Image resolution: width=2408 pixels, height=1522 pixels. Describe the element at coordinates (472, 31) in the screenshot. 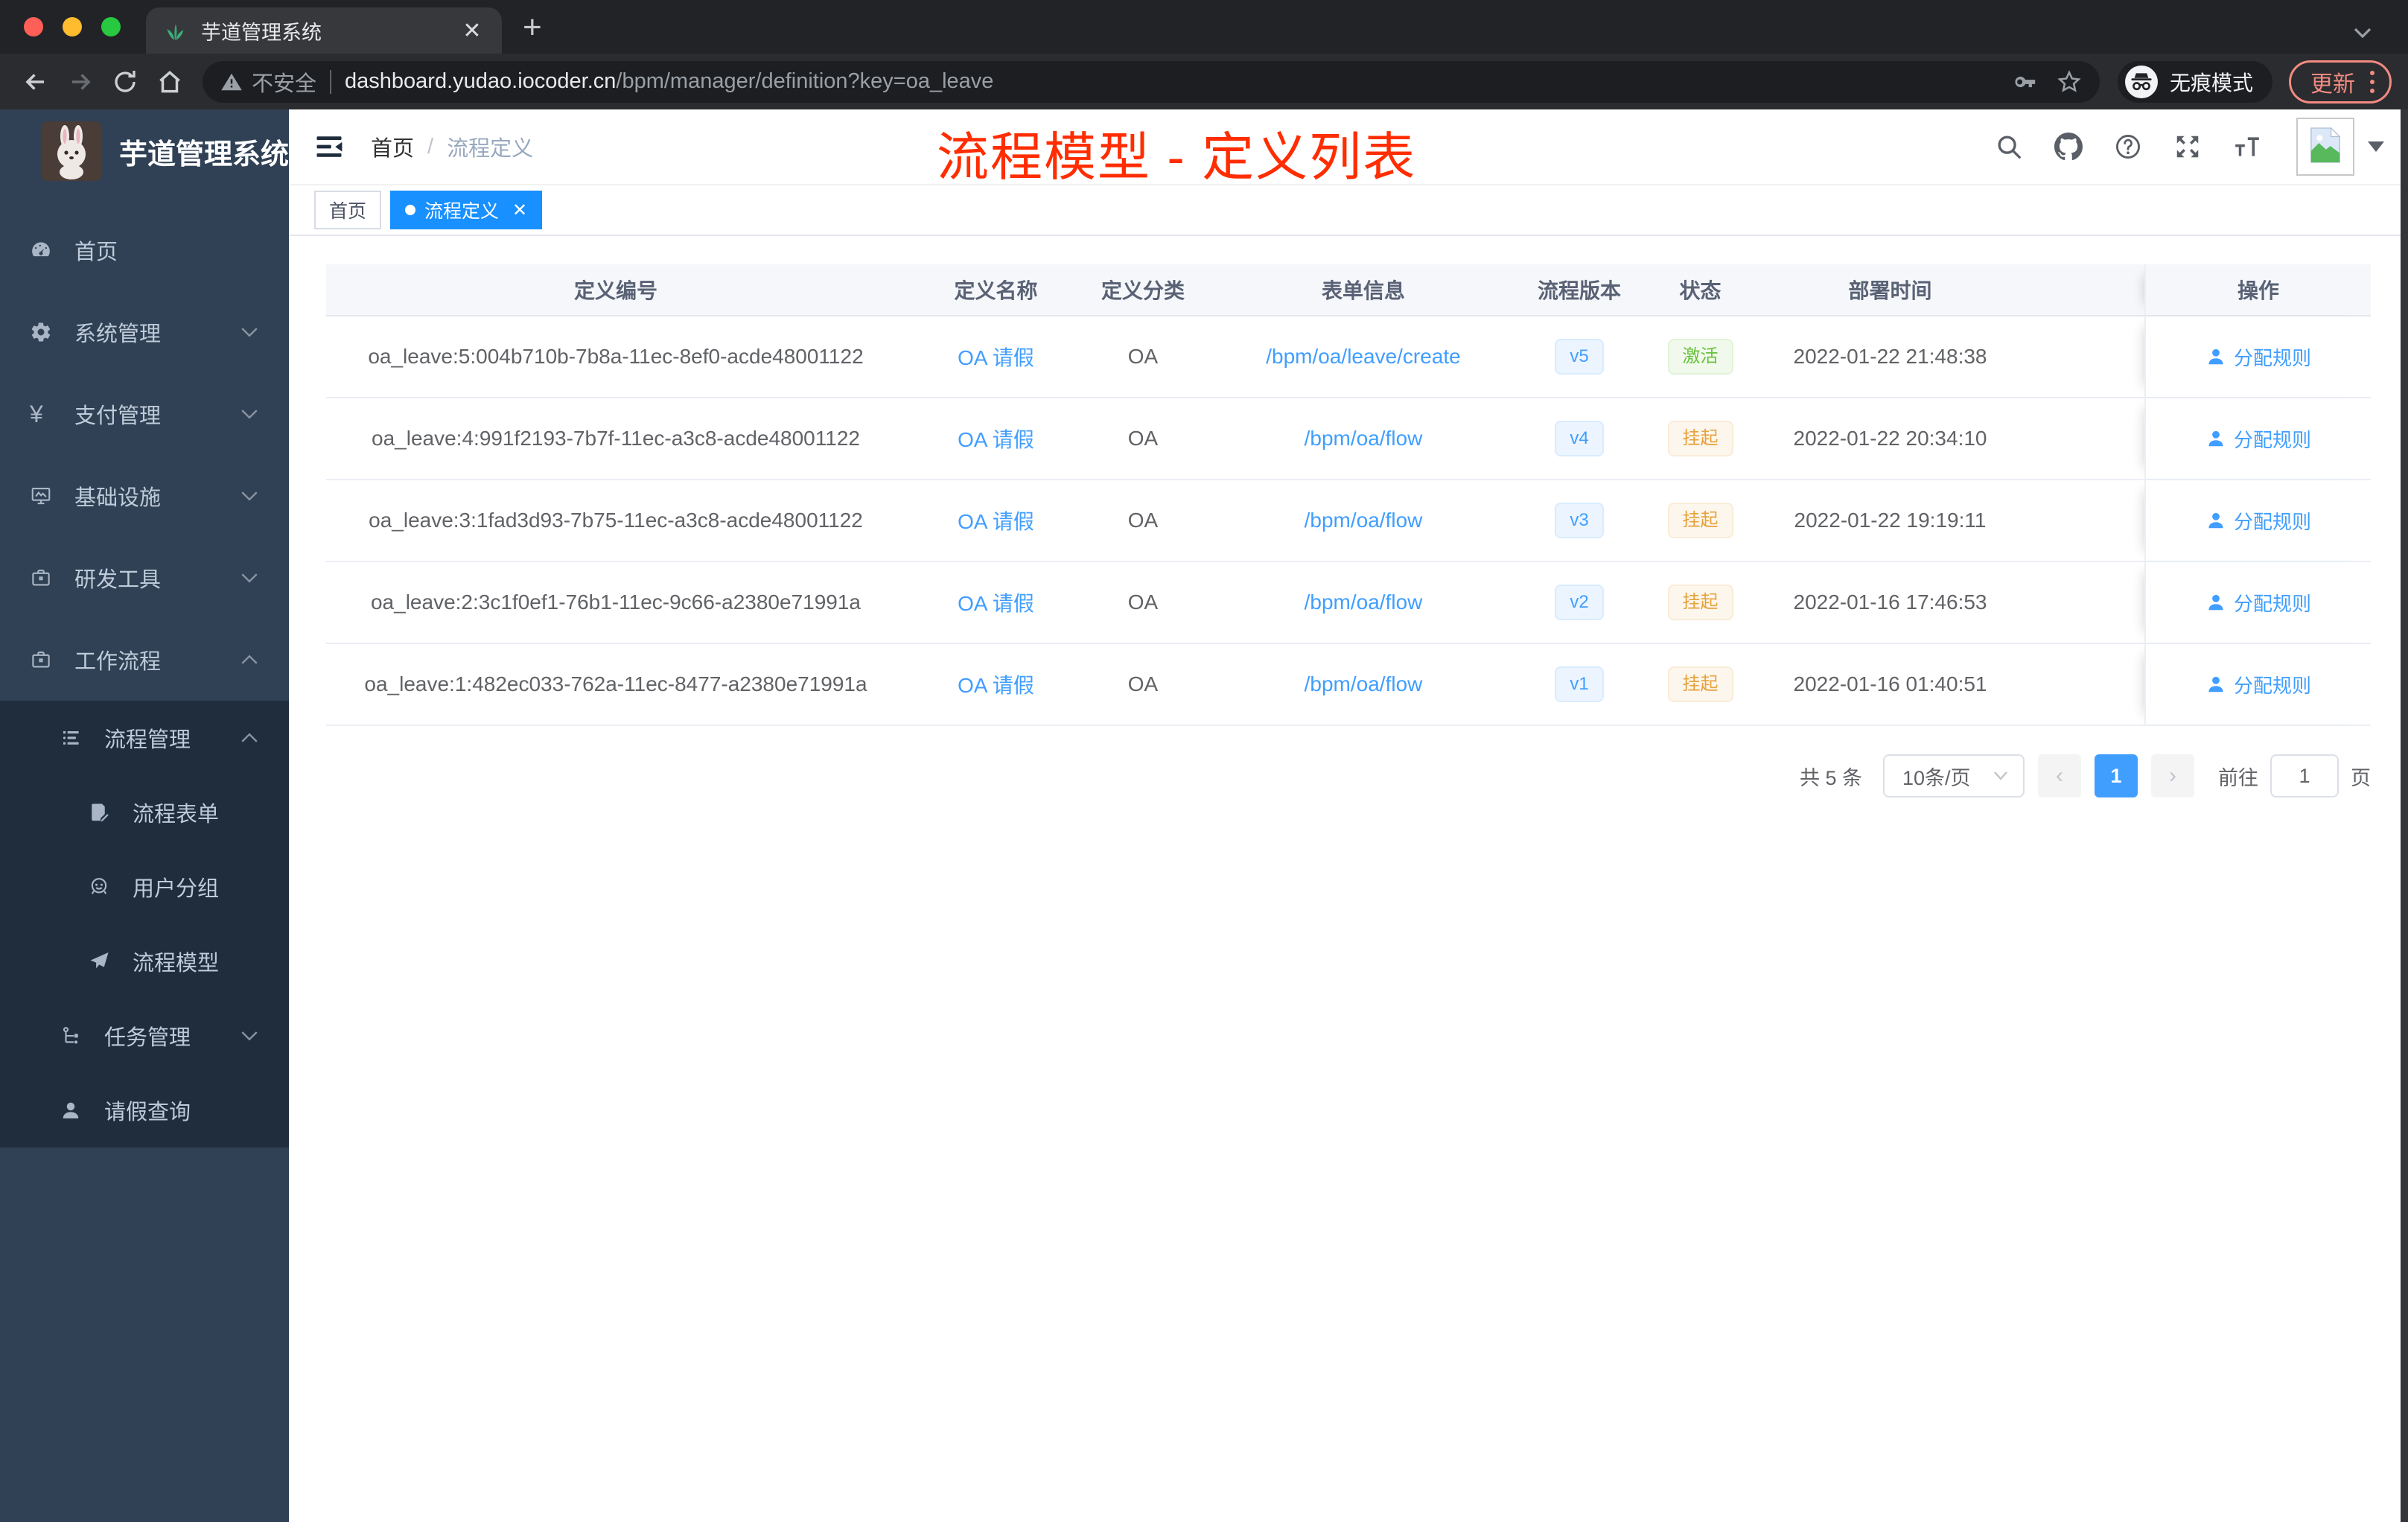

I see `tab-close-icon: ✕` at that location.